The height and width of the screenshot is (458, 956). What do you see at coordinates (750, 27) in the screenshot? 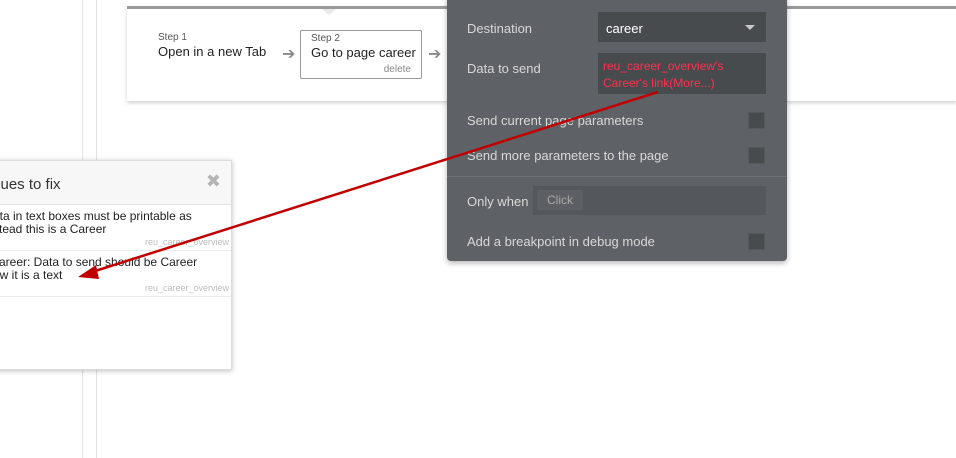
I see `chevron-down-icon` at bounding box center [750, 27].